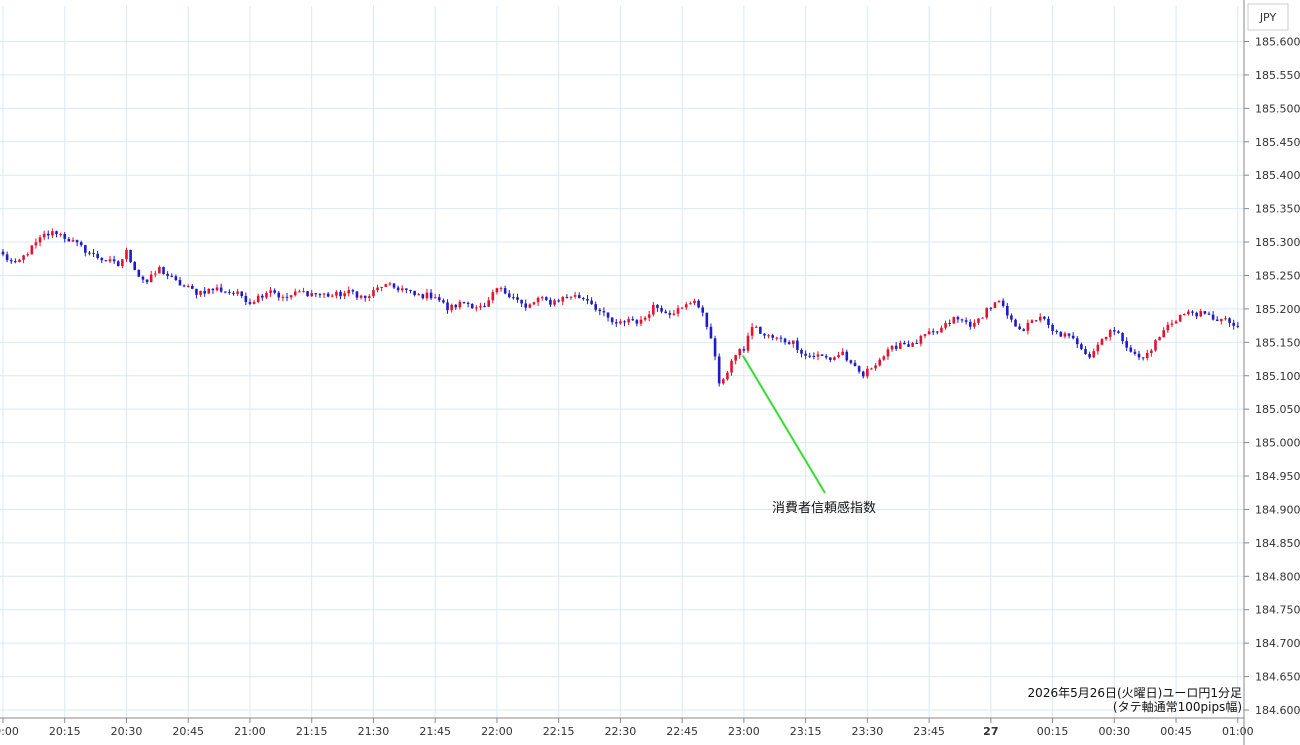 The width and height of the screenshot is (1300, 745). Describe the element at coordinates (65, 731) in the screenshot. I see `x-tick-label: 20:15` at that location.